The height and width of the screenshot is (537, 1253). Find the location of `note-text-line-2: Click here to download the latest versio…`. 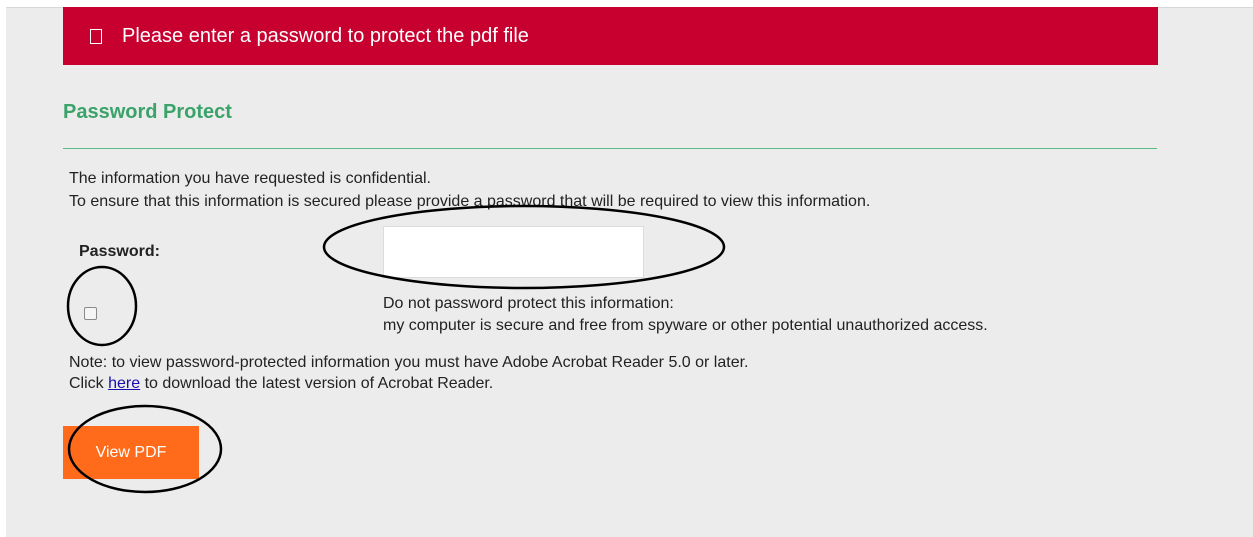

note-text-line-2: Click here to download the latest versio… is located at coordinates (281, 384).